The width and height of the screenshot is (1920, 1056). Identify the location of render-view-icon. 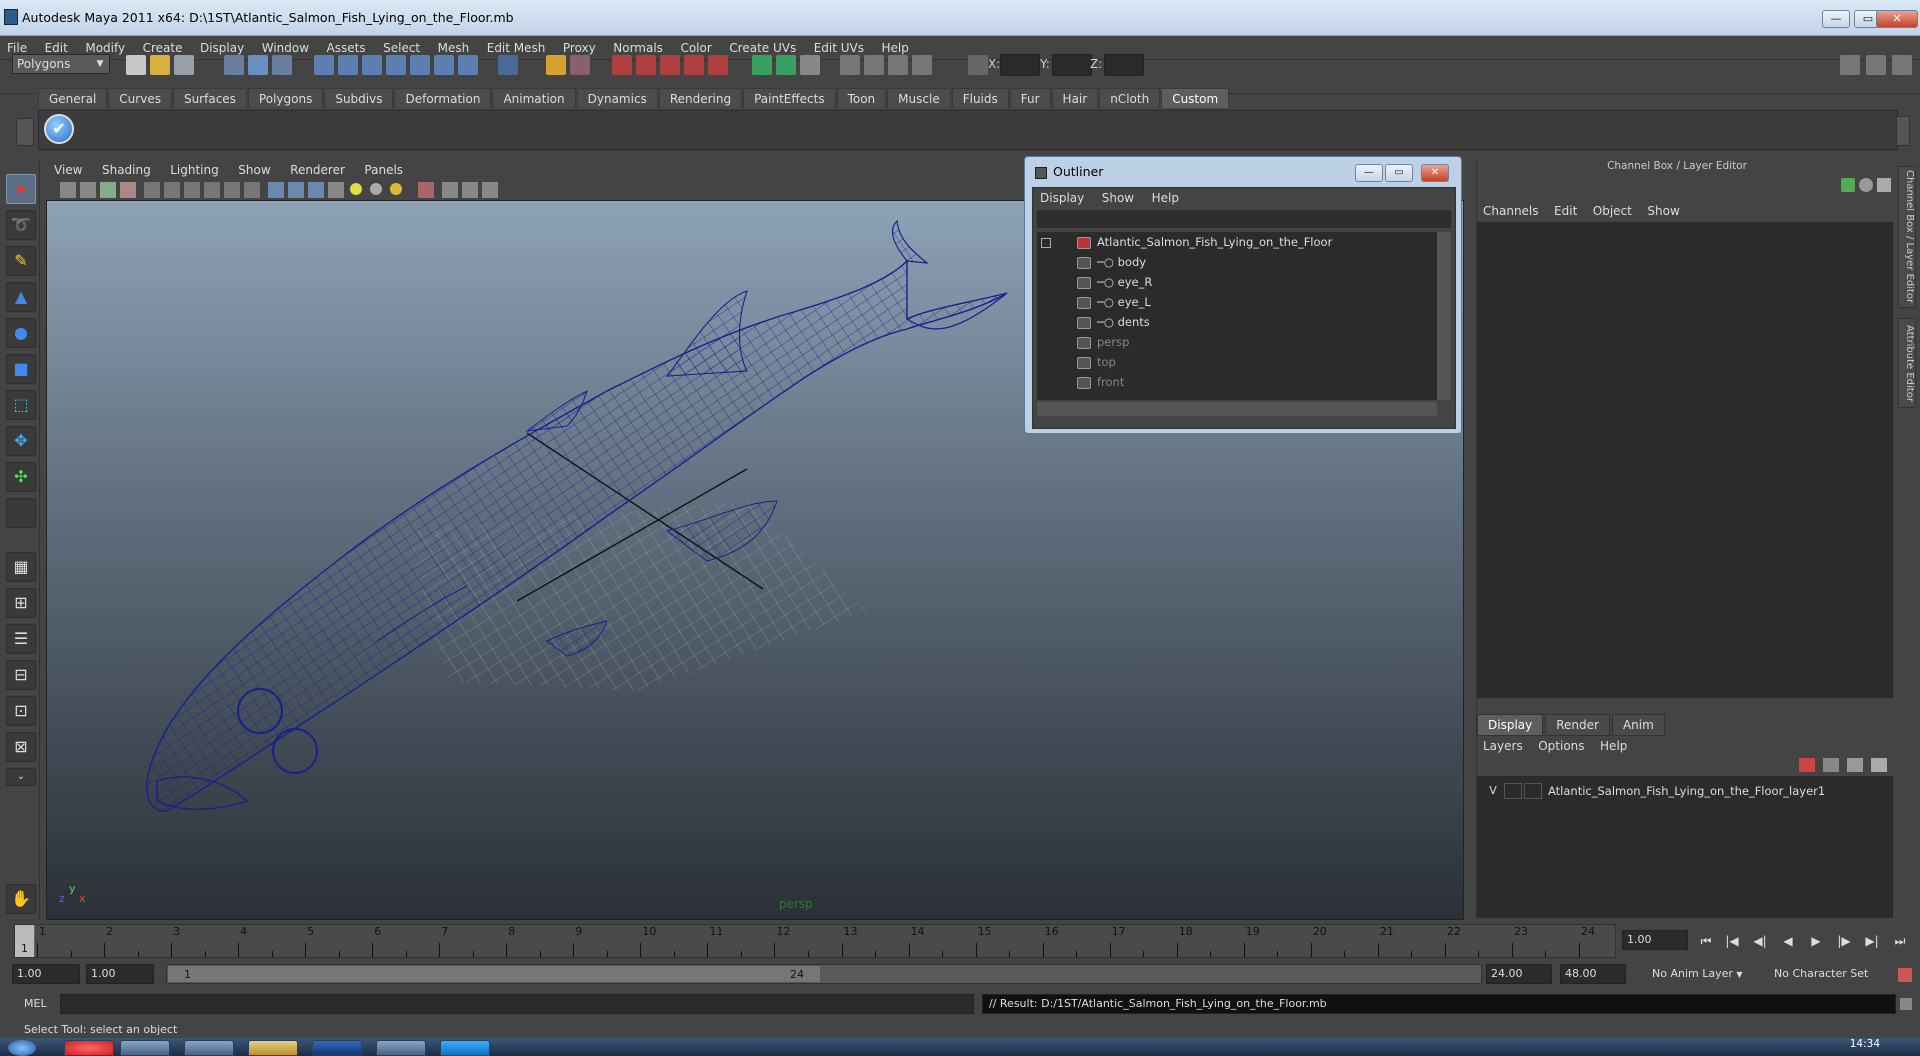
(718, 65).